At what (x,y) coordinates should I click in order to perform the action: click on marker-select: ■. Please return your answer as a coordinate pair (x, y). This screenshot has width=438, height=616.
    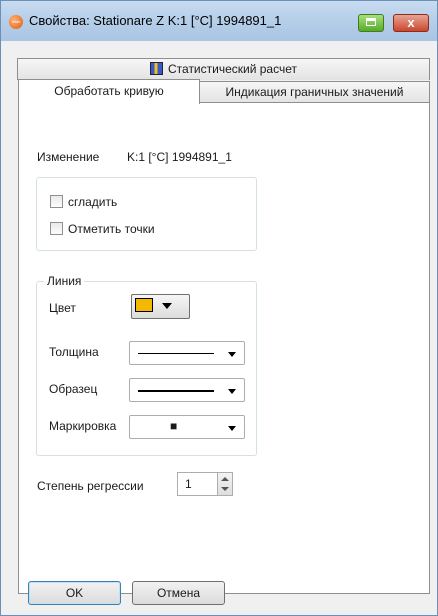
    Looking at the image, I should click on (187, 427).